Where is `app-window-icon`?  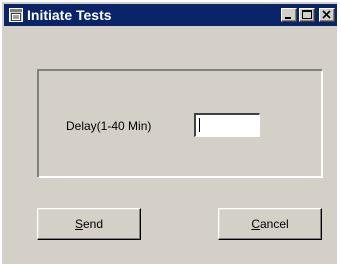
app-window-icon is located at coordinates (16, 15).